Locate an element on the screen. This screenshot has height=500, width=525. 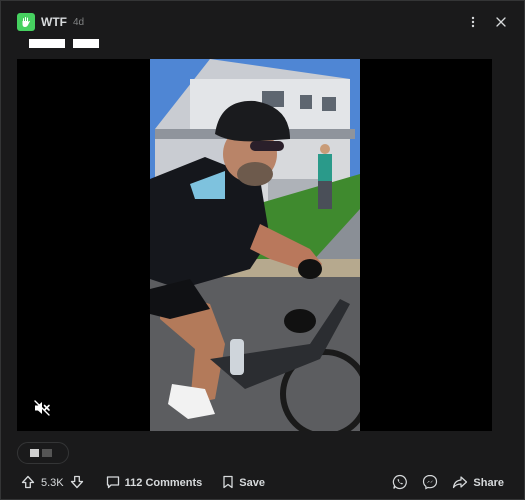
vote-controls: 5.3K is located at coordinates (52, 483).